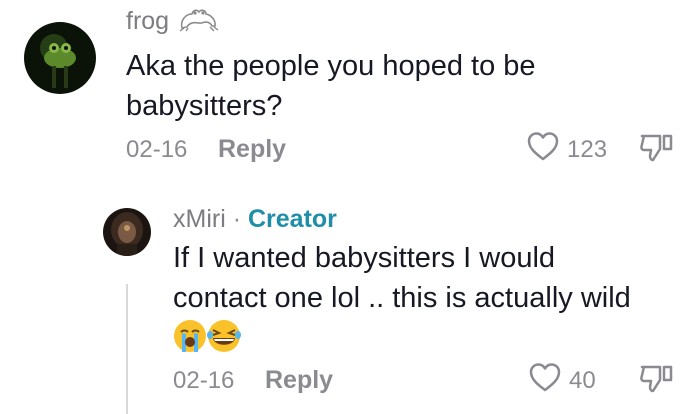 The width and height of the screenshot is (700, 414). What do you see at coordinates (199, 219) in the screenshot?
I see `reply-author-name: xMiri` at bounding box center [199, 219].